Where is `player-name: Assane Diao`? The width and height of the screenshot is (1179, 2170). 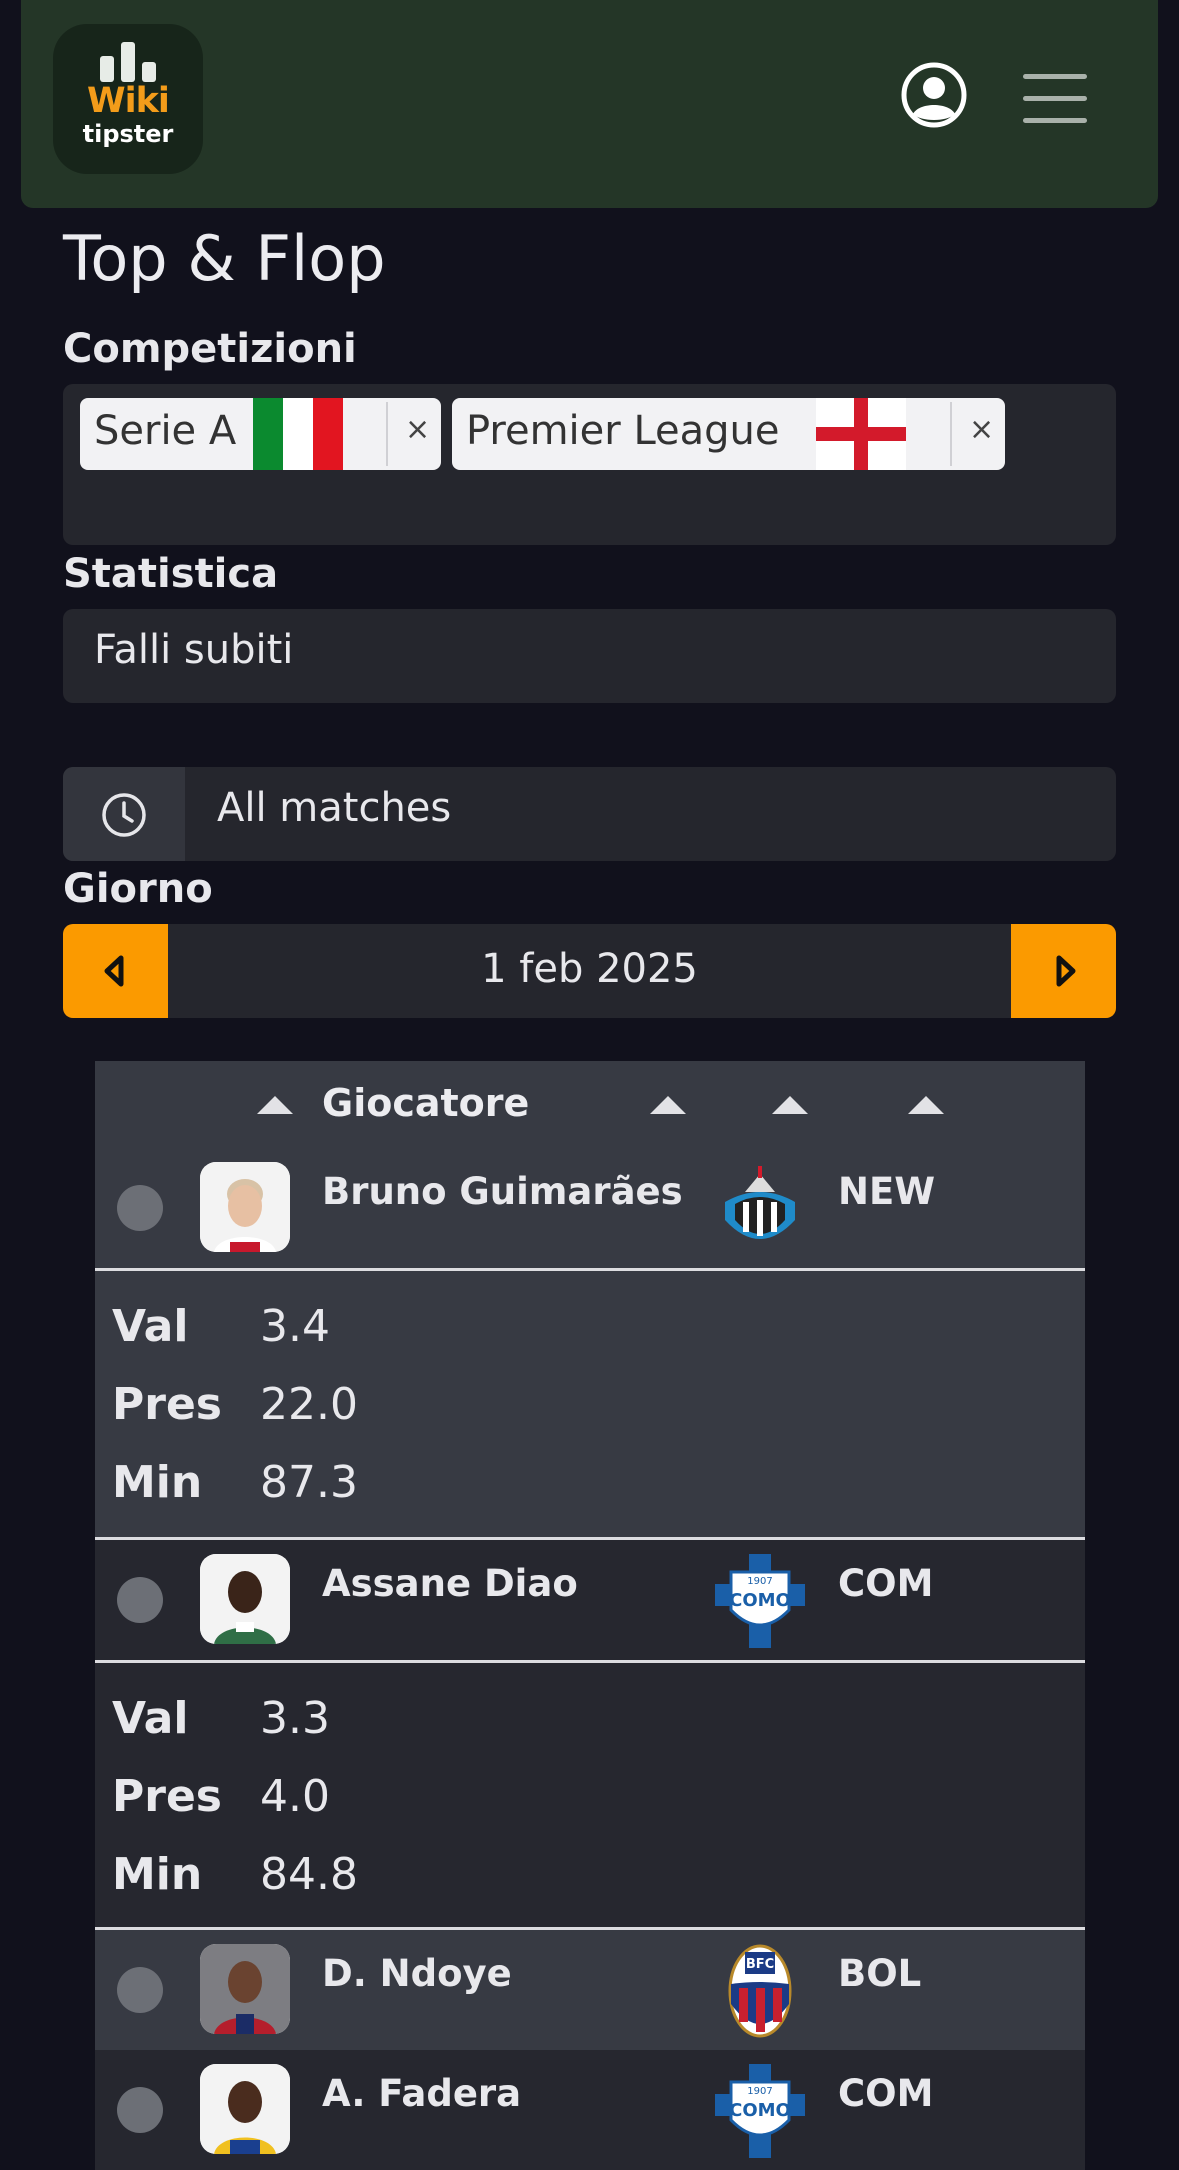
player-name: Assane Diao is located at coordinates (450, 1583).